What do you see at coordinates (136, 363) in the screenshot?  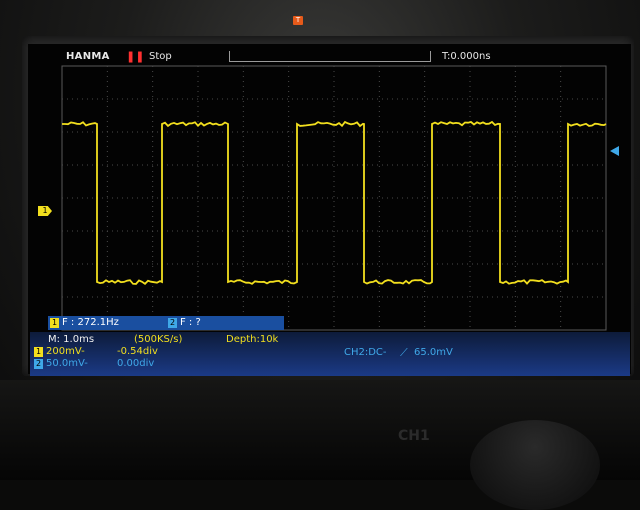 I see `ch2-vertical-offset: 0.00div` at bounding box center [136, 363].